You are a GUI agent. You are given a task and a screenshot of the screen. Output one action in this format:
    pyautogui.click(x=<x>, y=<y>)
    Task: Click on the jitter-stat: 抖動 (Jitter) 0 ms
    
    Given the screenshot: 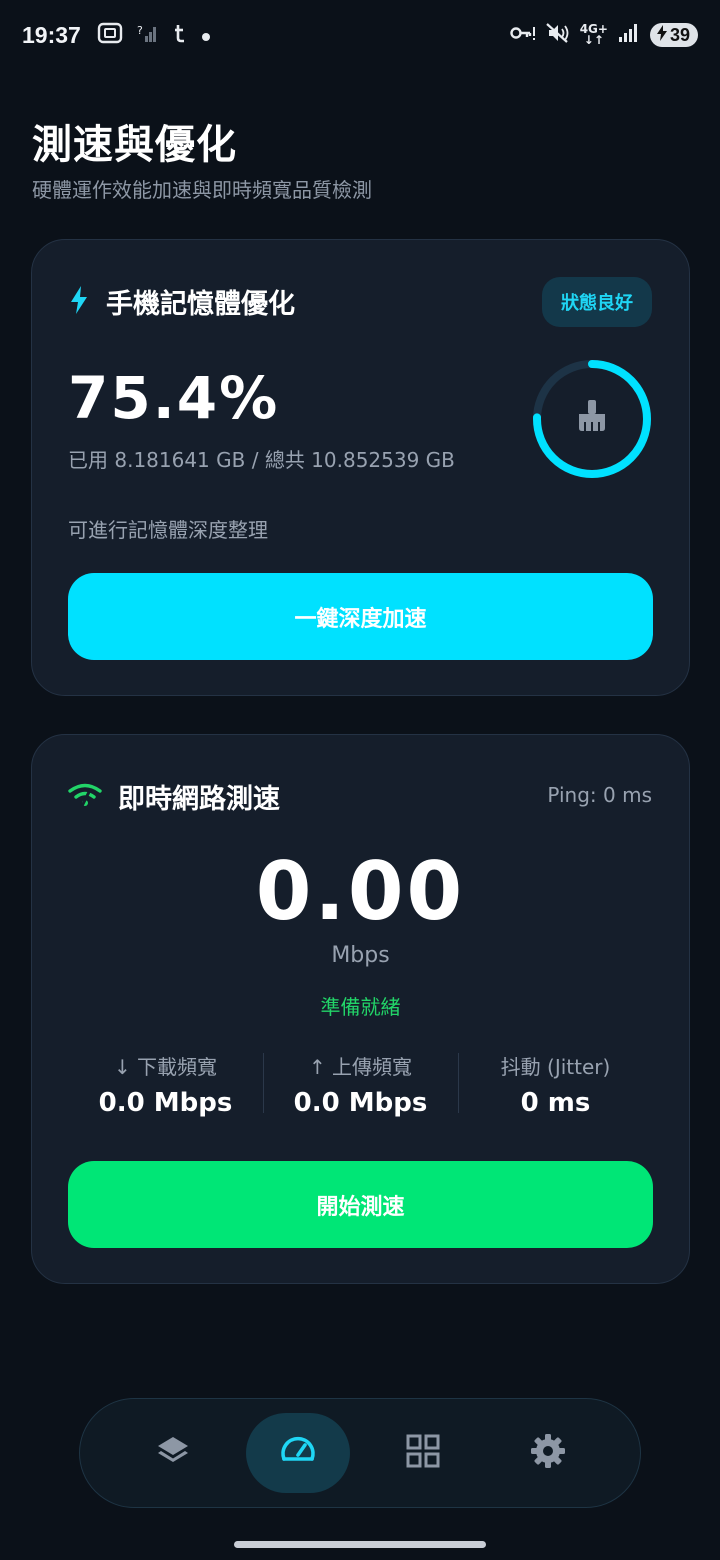 What is the action you would take?
    pyautogui.click(x=555, y=1084)
    